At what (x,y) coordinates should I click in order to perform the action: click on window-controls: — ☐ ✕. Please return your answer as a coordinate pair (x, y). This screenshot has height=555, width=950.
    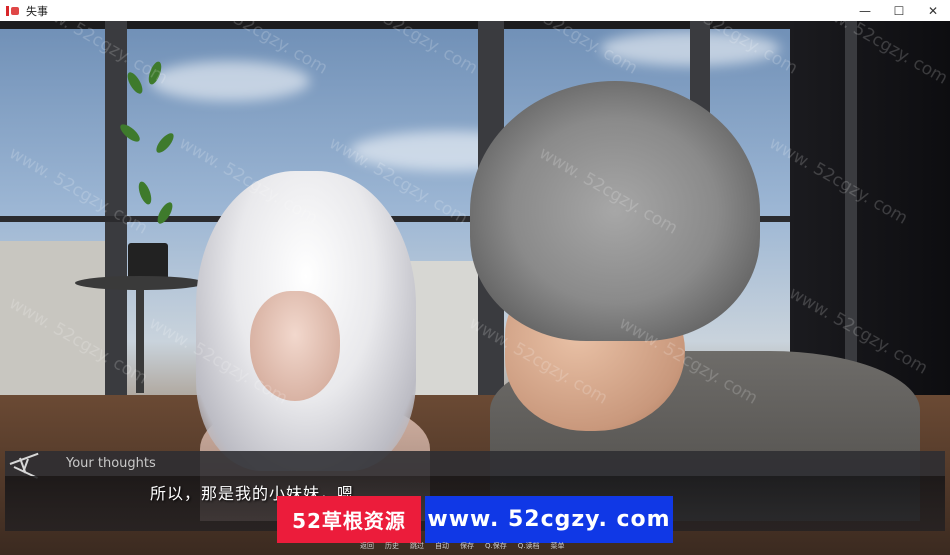
    Looking at the image, I should click on (899, 10).